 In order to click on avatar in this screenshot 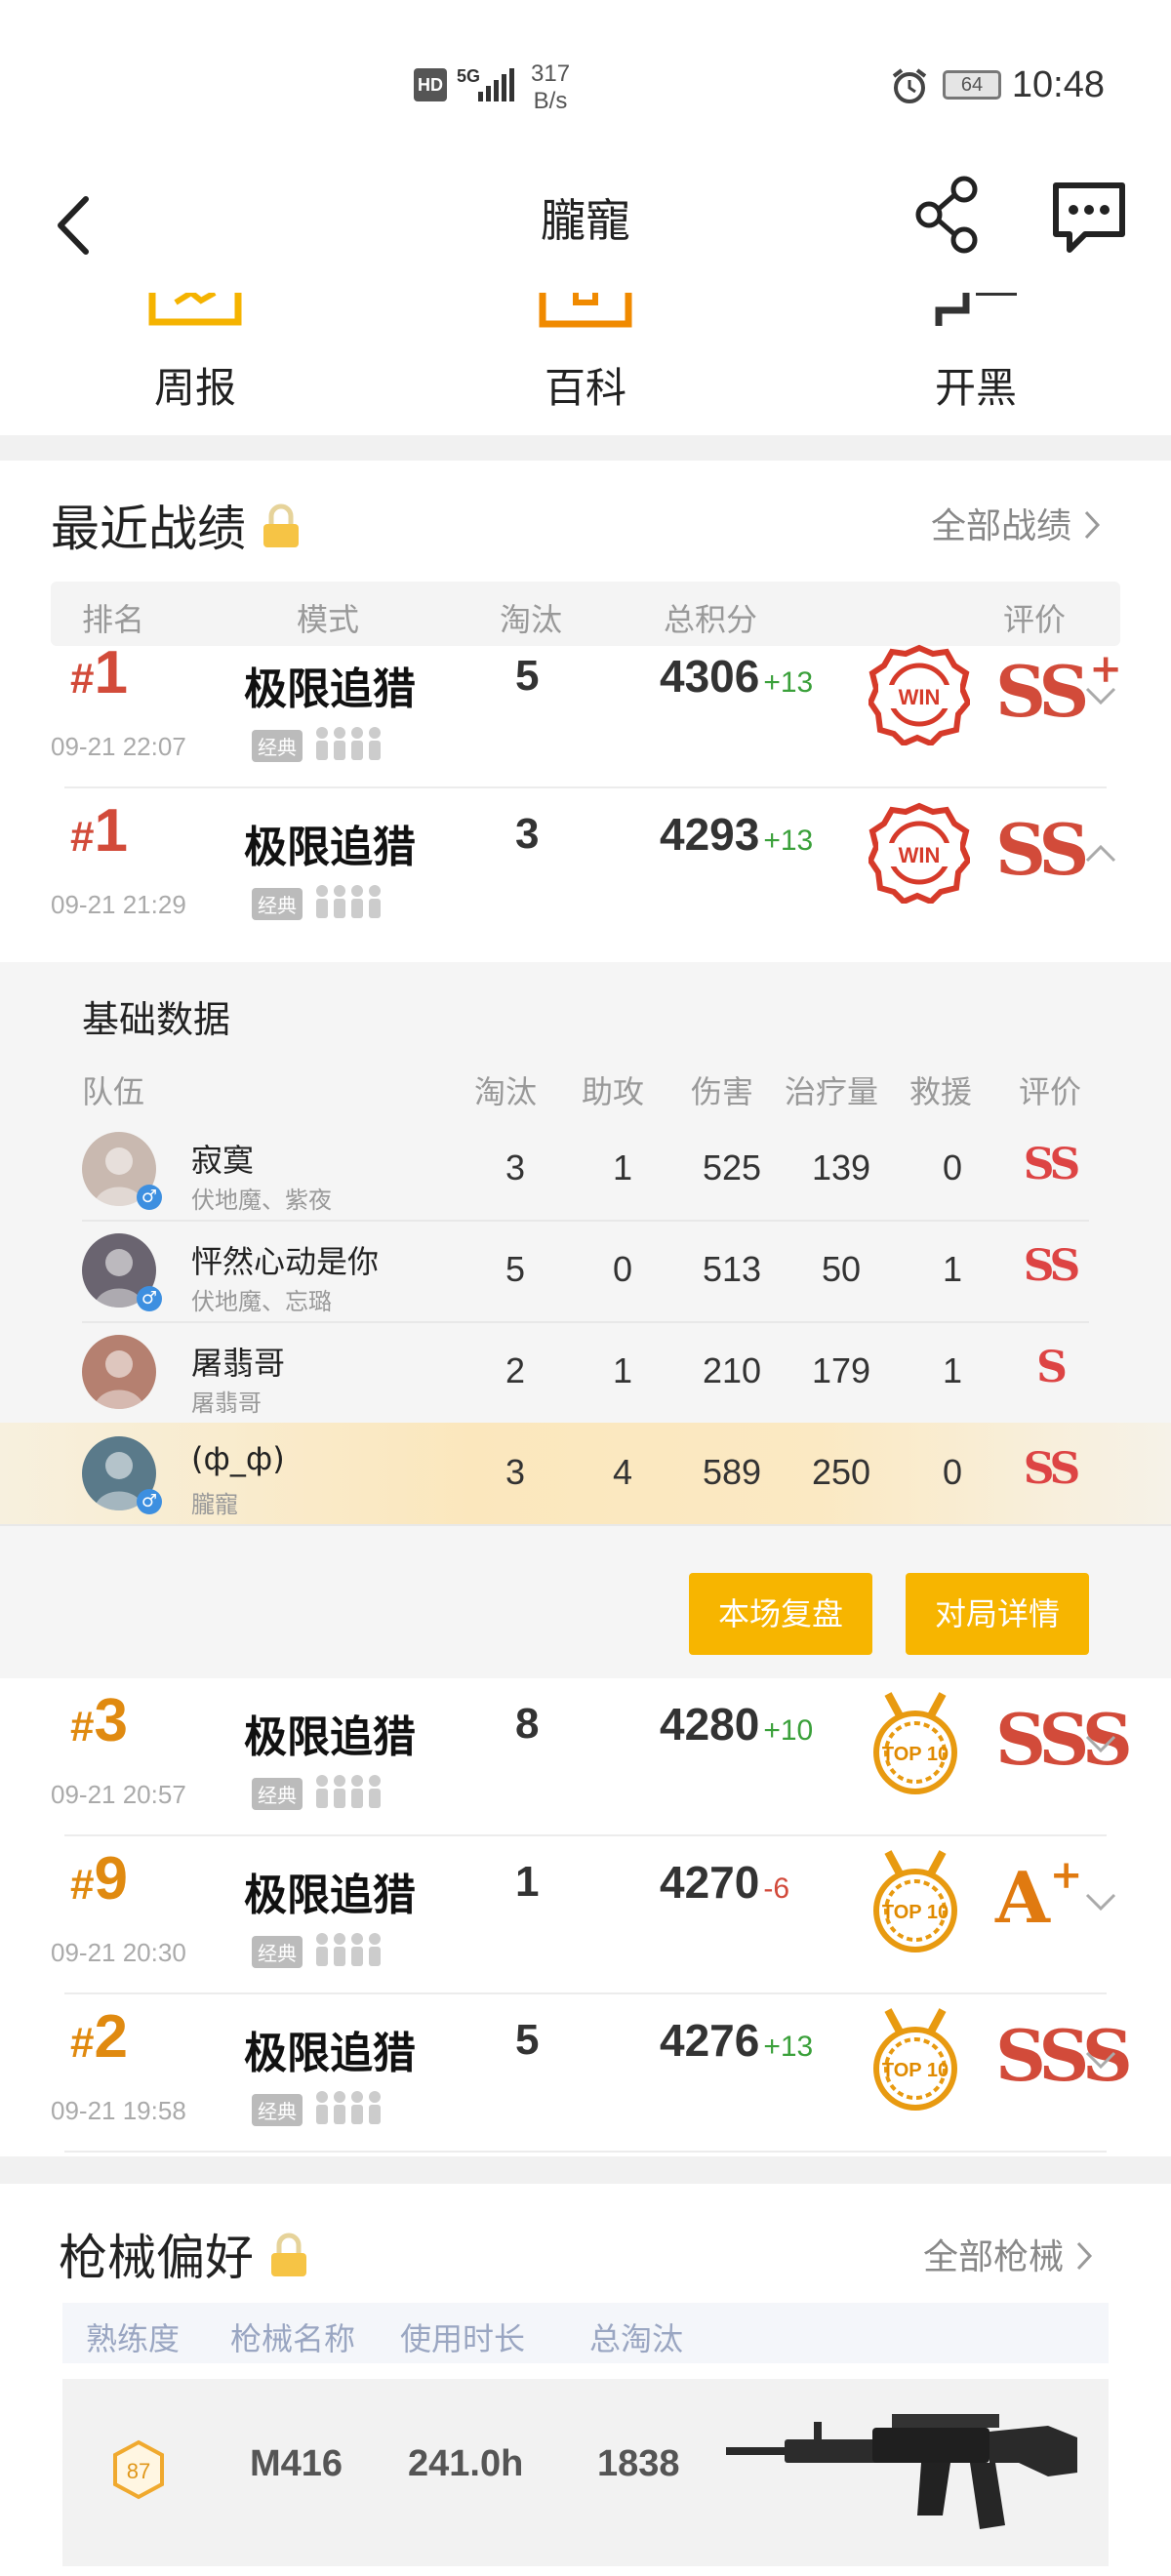, I will do `click(119, 1372)`.